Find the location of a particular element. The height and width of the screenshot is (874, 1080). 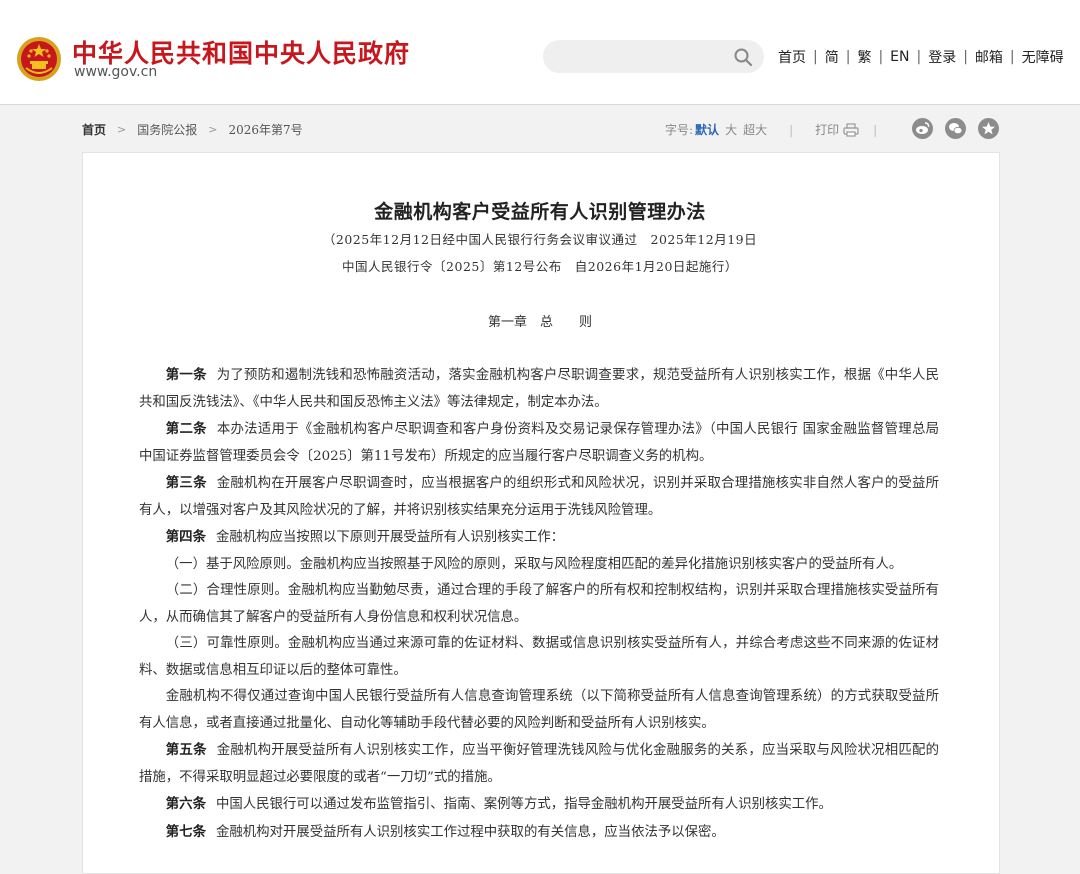

nav-traditional: 繁 is located at coordinates (864, 57).